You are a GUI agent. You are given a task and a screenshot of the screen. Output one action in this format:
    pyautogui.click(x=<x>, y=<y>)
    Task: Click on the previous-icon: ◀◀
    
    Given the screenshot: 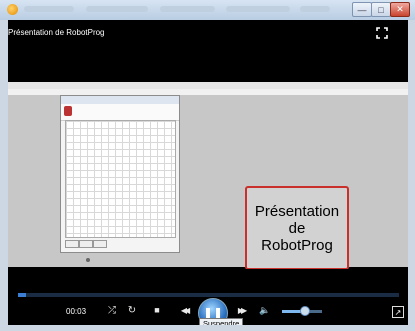 What is the action you would take?
    pyautogui.click(x=184, y=310)
    